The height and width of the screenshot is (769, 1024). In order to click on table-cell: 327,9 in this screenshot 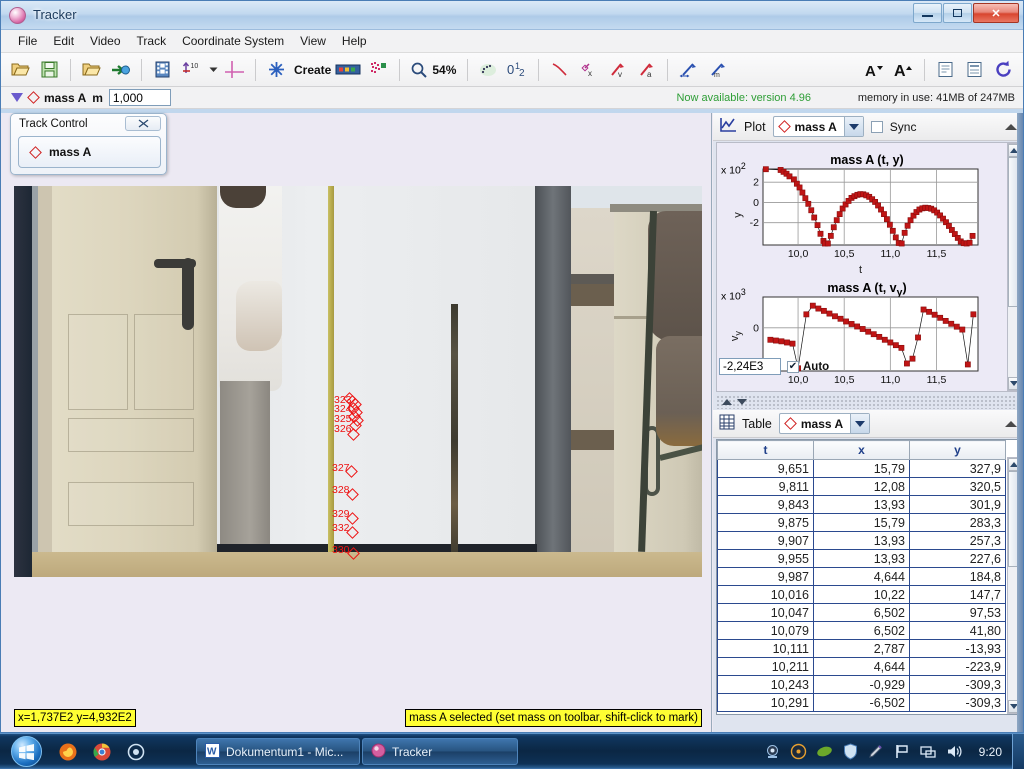, I will do `click(957, 468)`.